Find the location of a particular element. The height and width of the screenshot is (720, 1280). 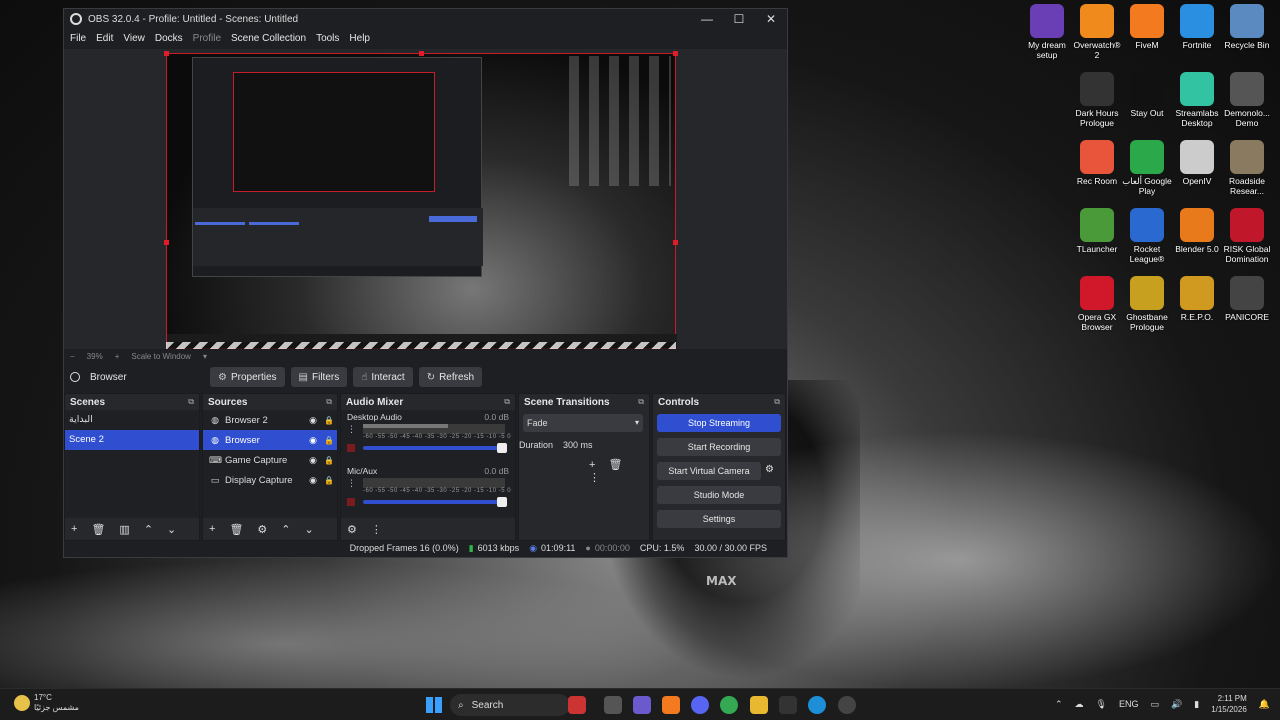

add-source-icon: + is located at coordinates (212, 529).